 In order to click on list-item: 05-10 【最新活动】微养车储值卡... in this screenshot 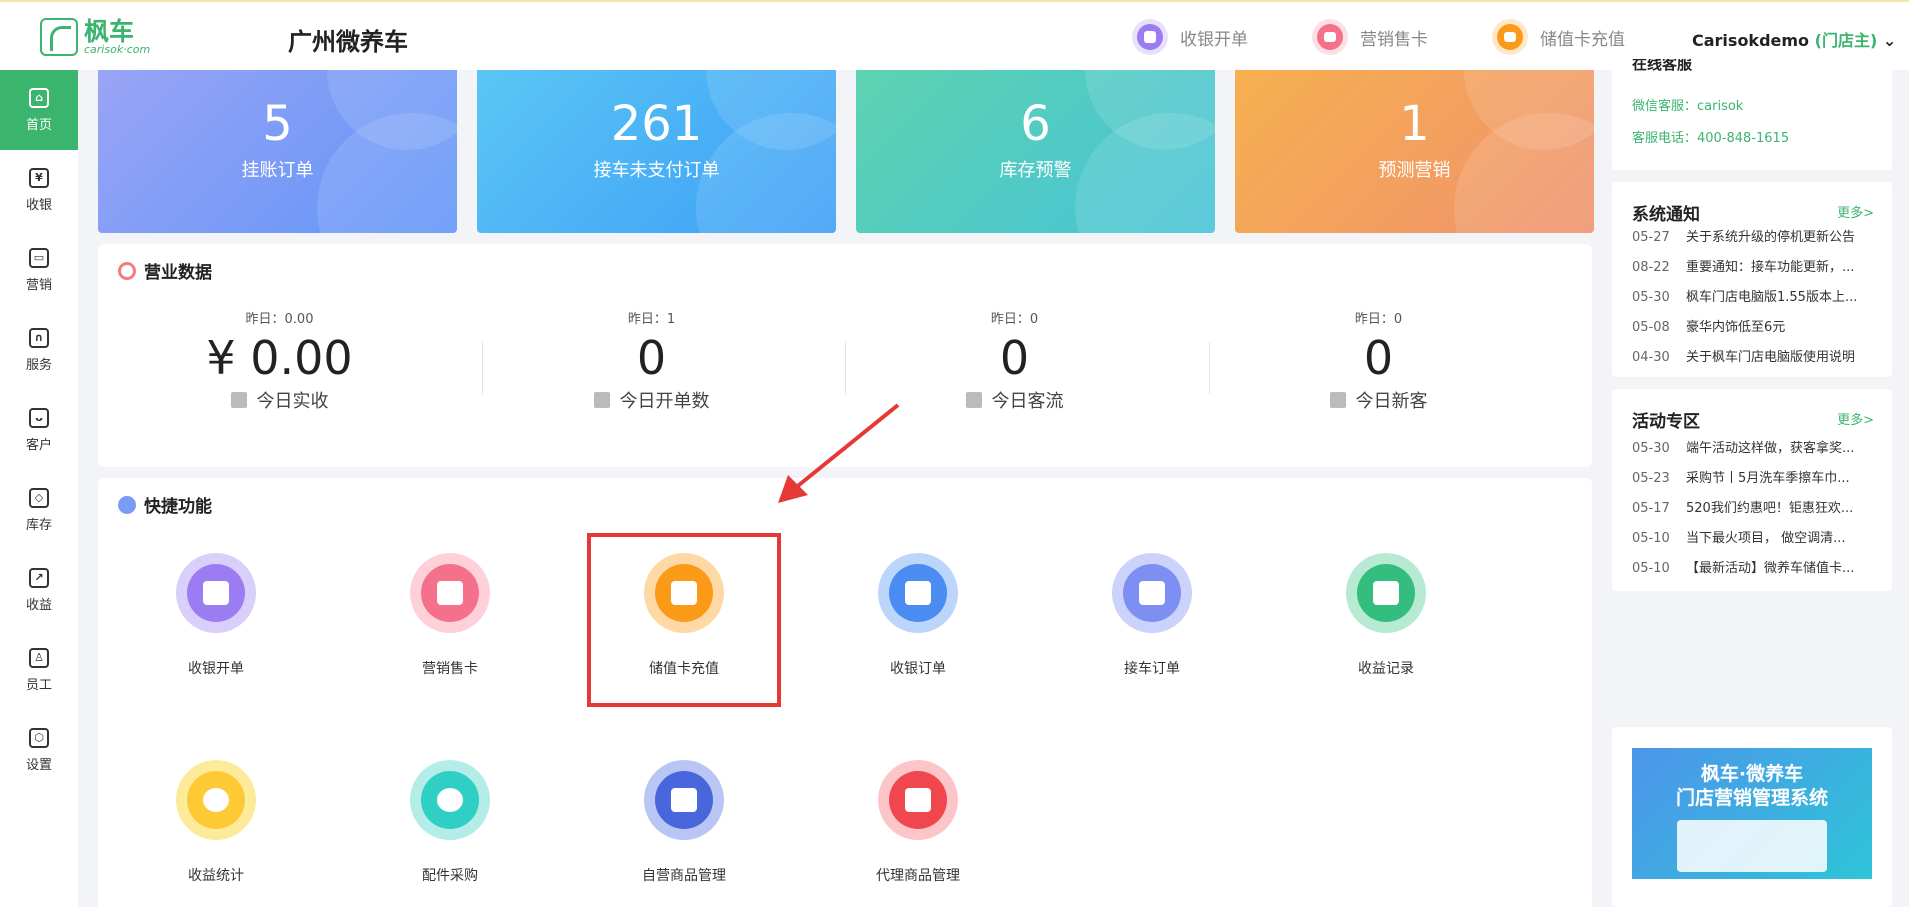, I will do `click(1752, 566)`.